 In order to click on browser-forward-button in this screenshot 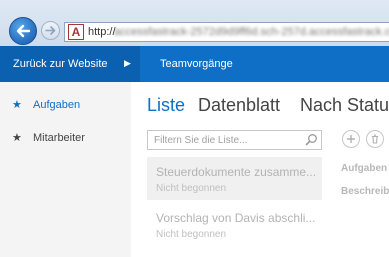, I will do `click(50, 30)`.